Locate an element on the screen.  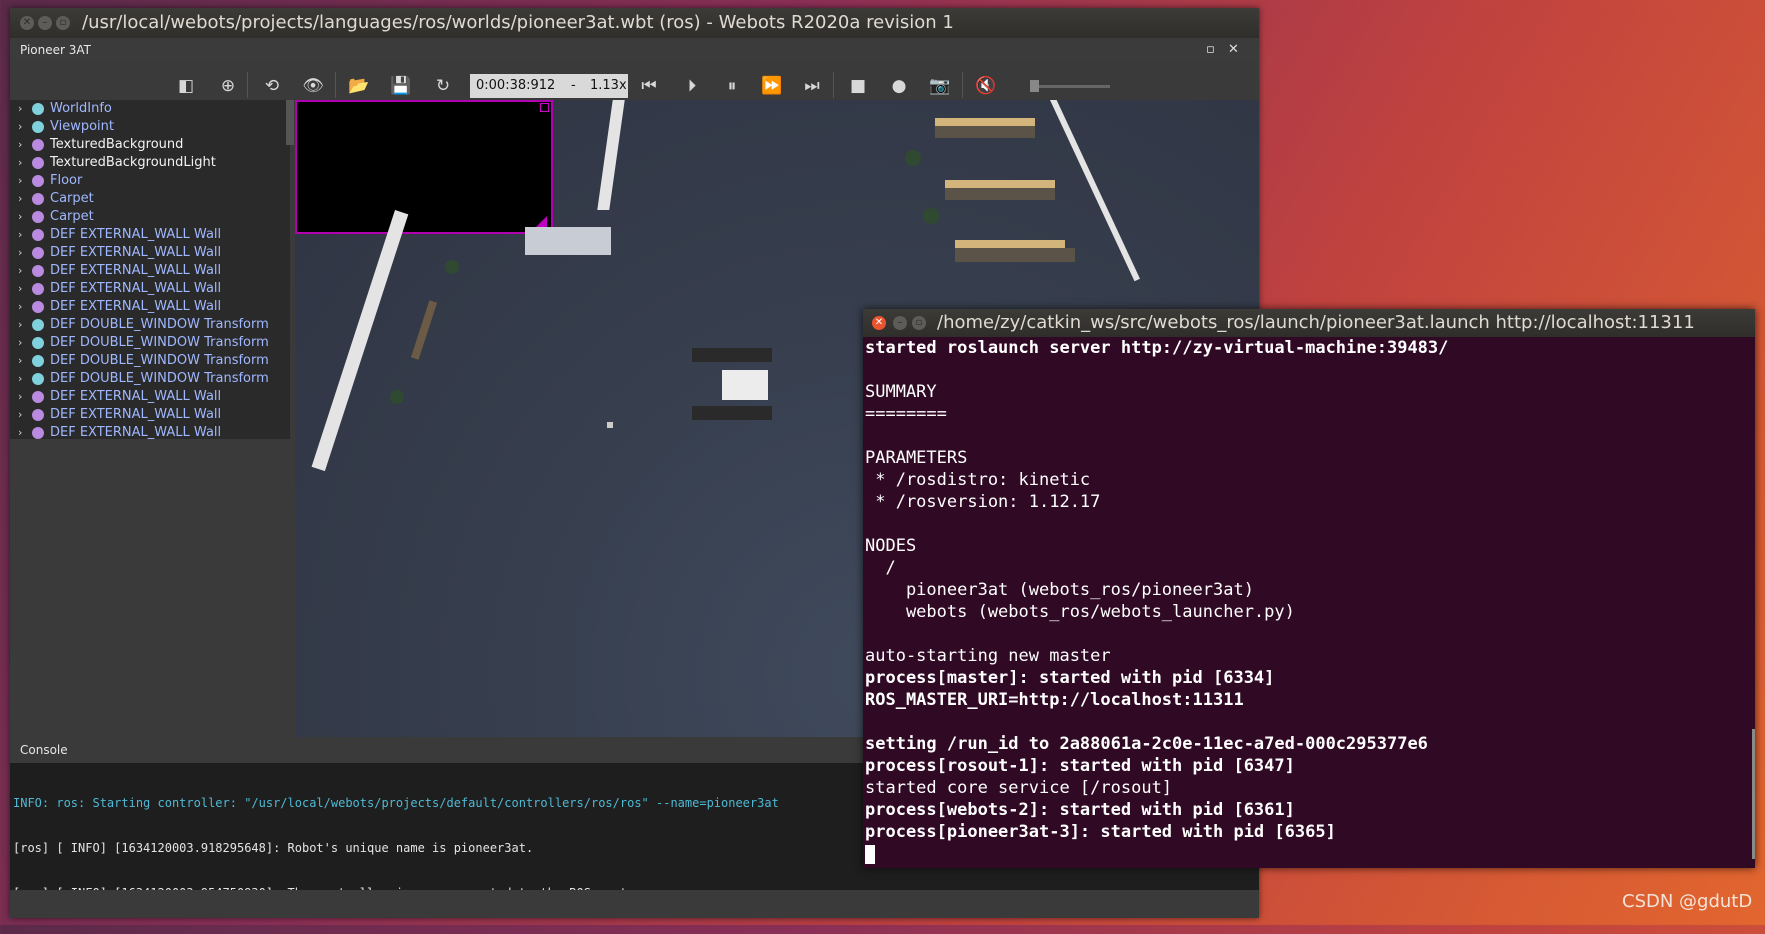
simulation-time-display: 0:00:38:912 - 1.13x is located at coordinates (549, 86).